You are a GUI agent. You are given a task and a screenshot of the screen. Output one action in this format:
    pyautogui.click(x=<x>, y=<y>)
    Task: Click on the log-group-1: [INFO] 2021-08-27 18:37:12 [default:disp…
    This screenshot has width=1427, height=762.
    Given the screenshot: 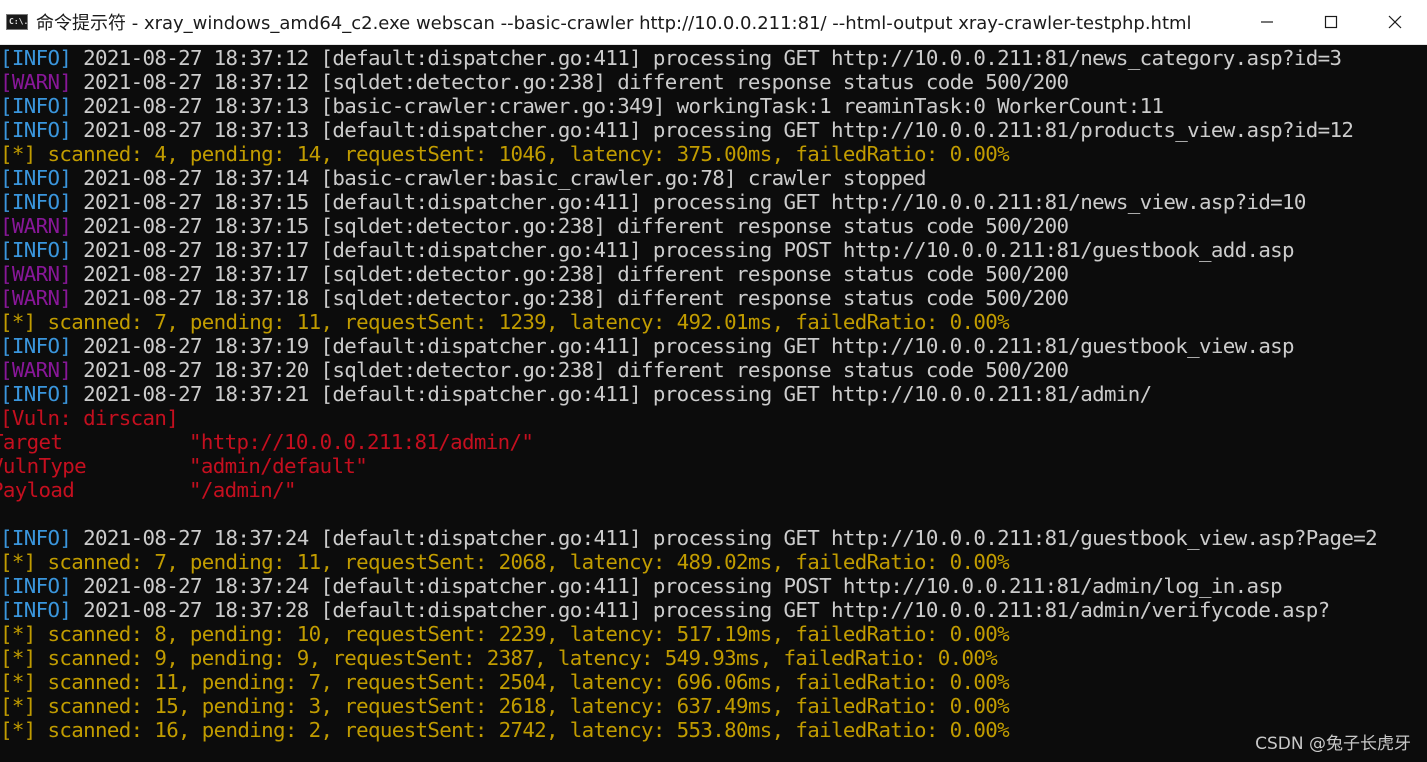 What is the action you would take?
    pyautogui.click(x=713, y=94)
    